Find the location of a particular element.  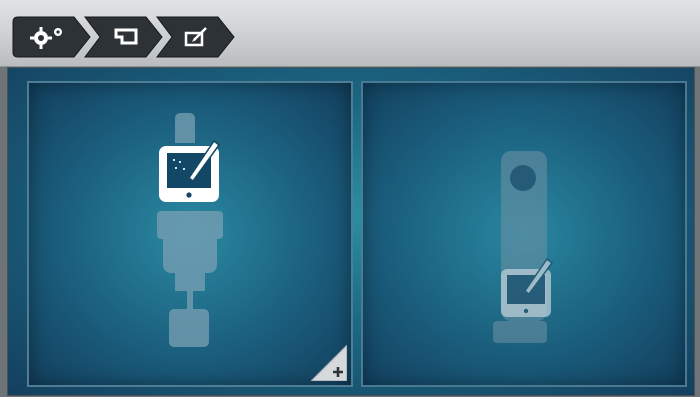

breadcrumb-edit is located at coordinates (196, 37).